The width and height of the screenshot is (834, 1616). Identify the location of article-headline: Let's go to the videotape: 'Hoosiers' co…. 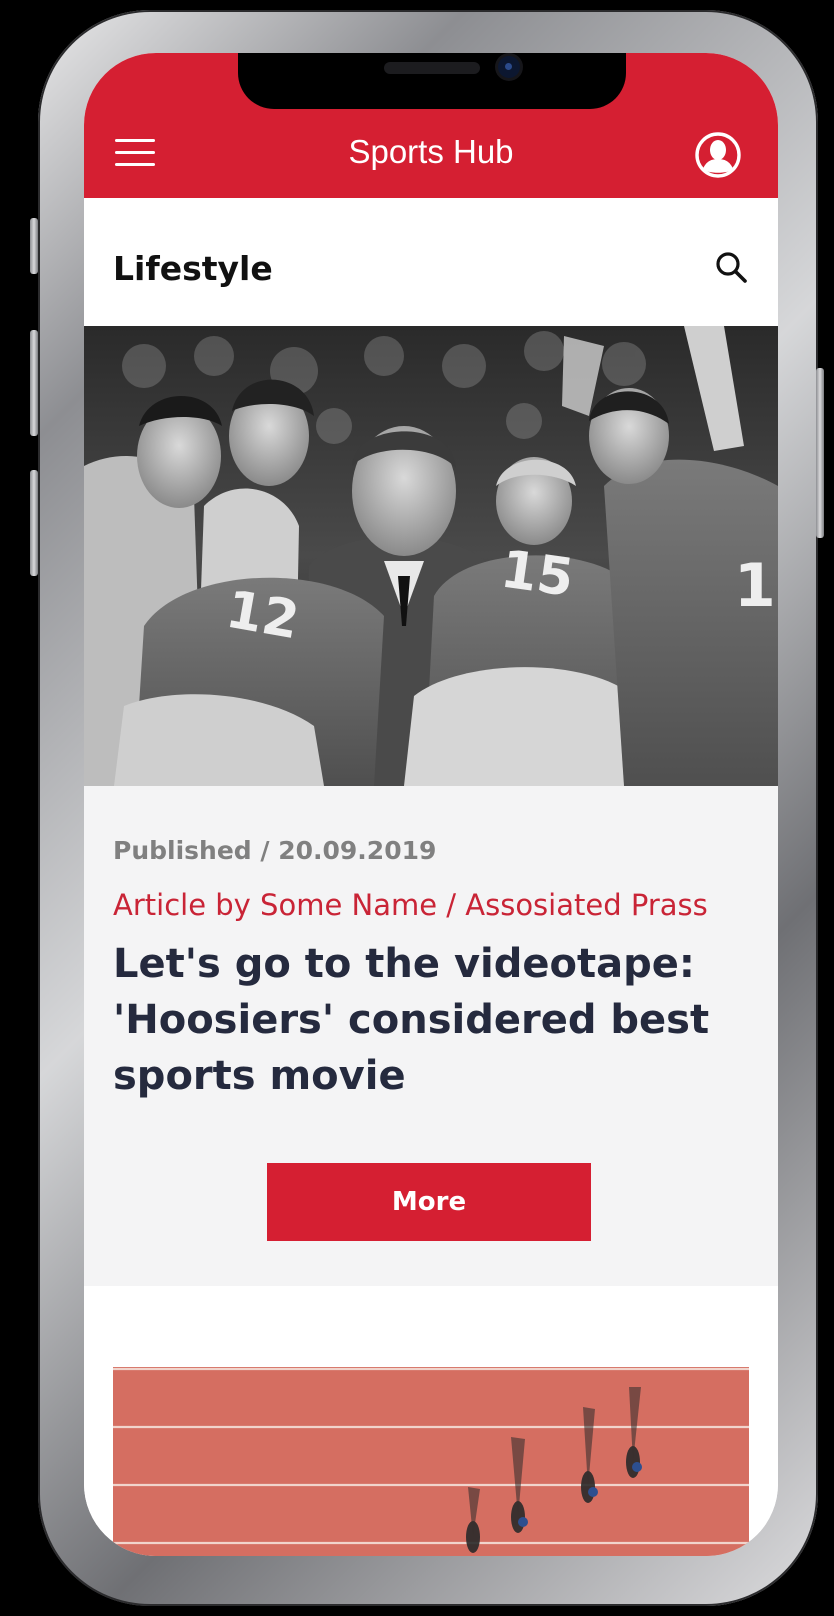
(423, 1020).